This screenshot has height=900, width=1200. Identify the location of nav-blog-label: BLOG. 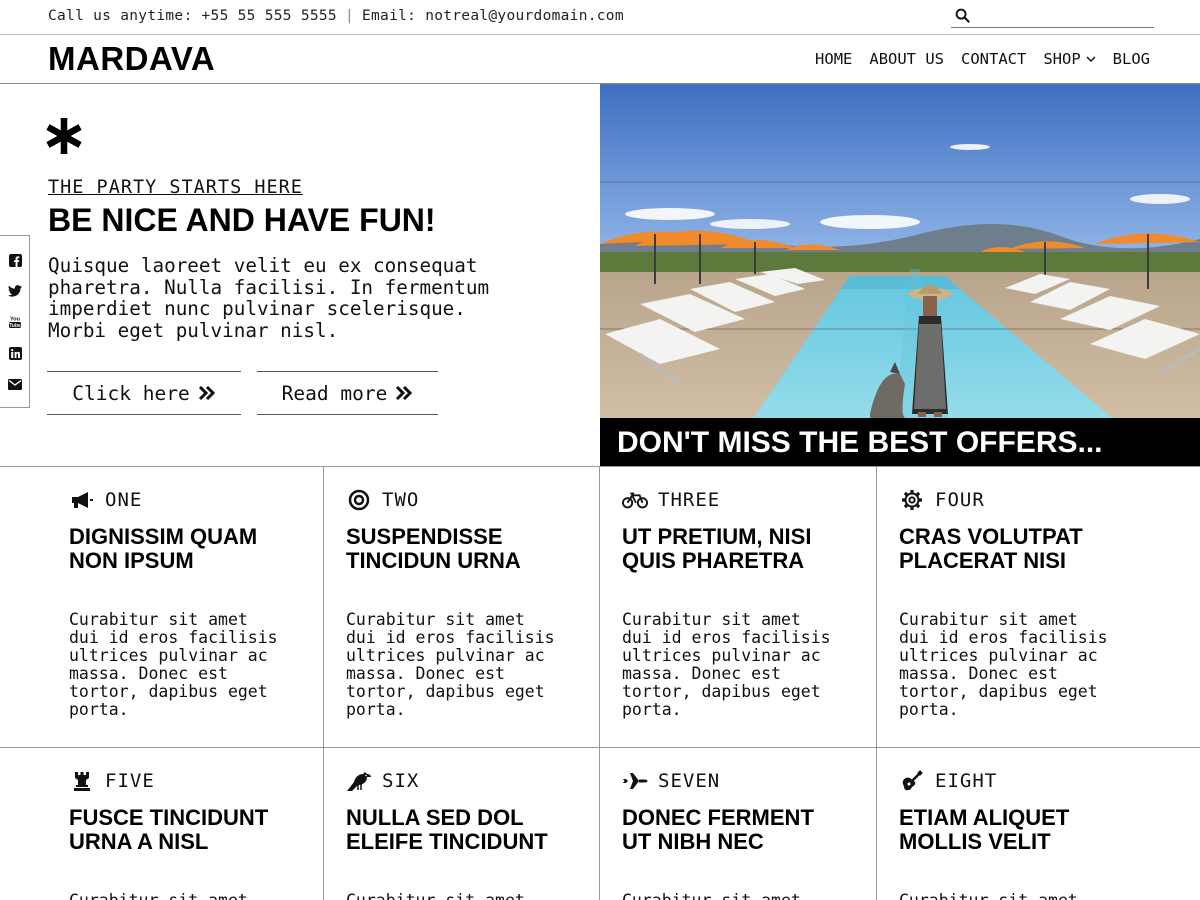
(1131, 59).